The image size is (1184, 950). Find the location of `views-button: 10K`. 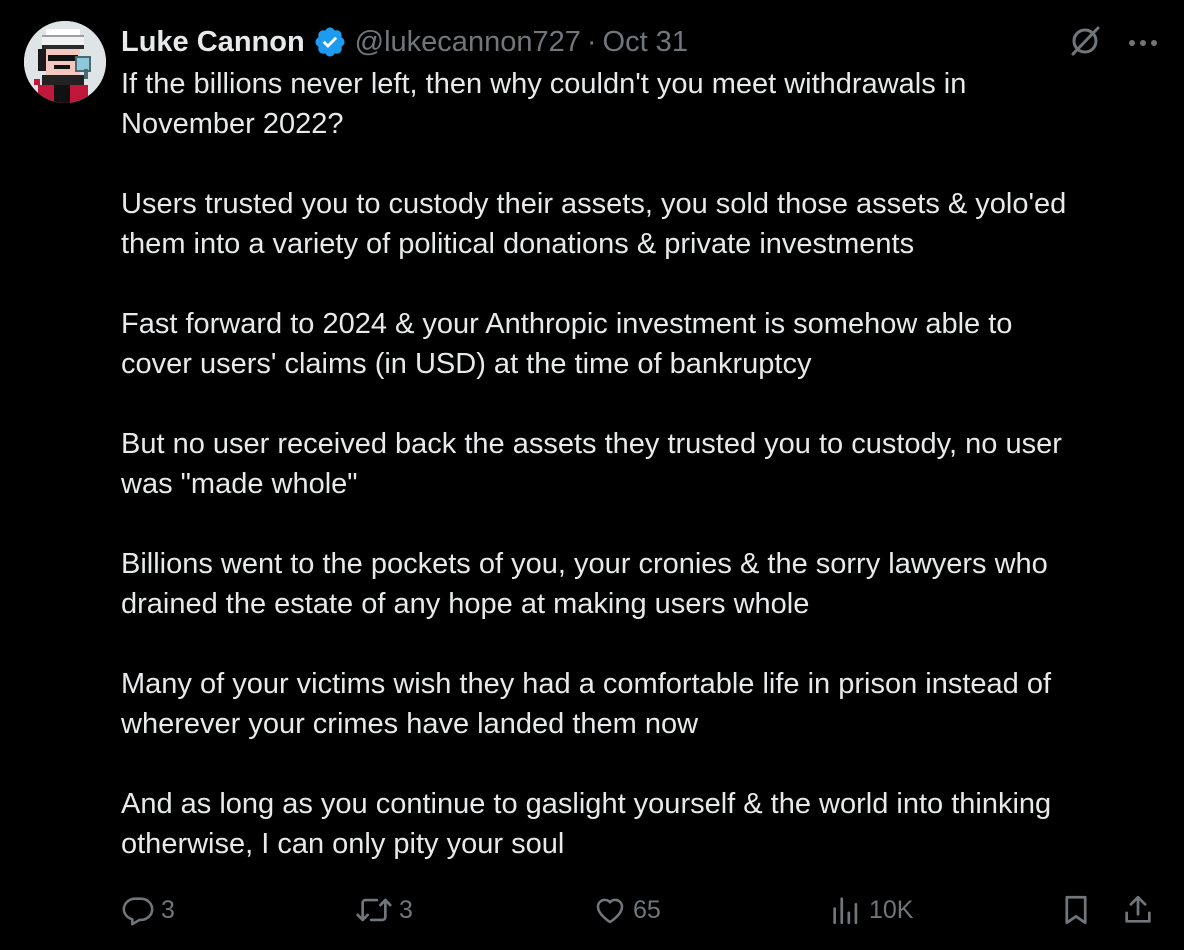

views-button: 10K is located at coordinates (871, 910).